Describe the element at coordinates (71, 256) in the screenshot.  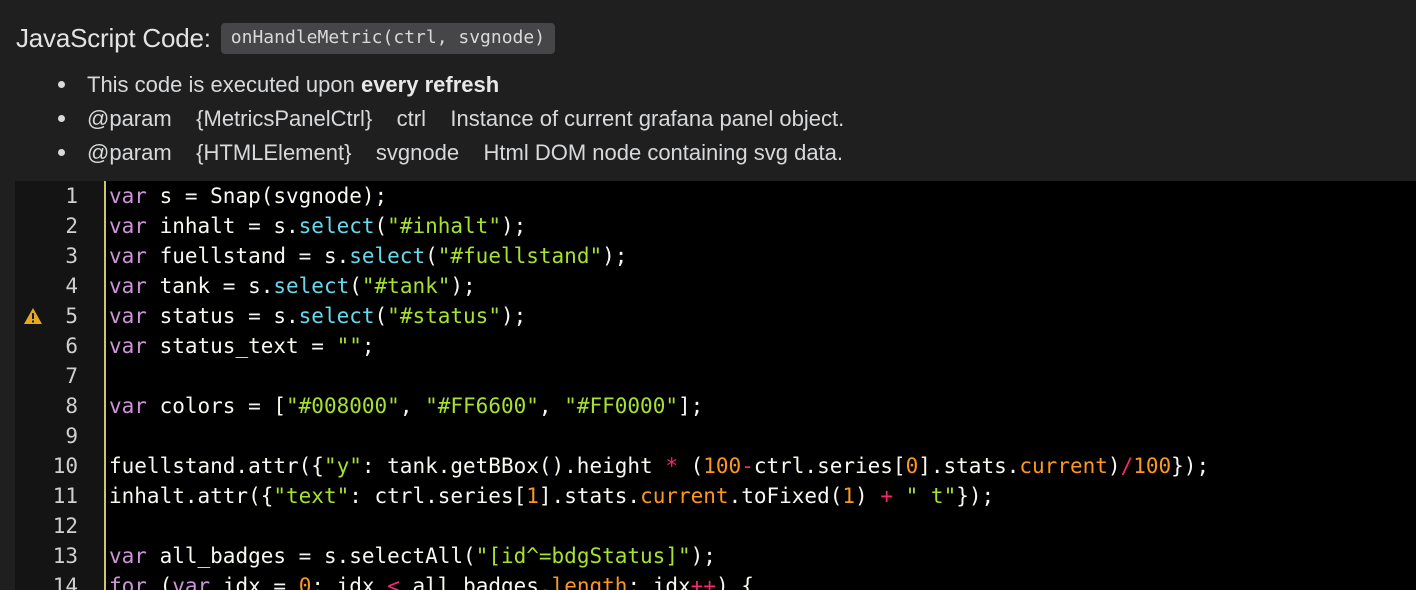
I see `line-number: 3` at that location.